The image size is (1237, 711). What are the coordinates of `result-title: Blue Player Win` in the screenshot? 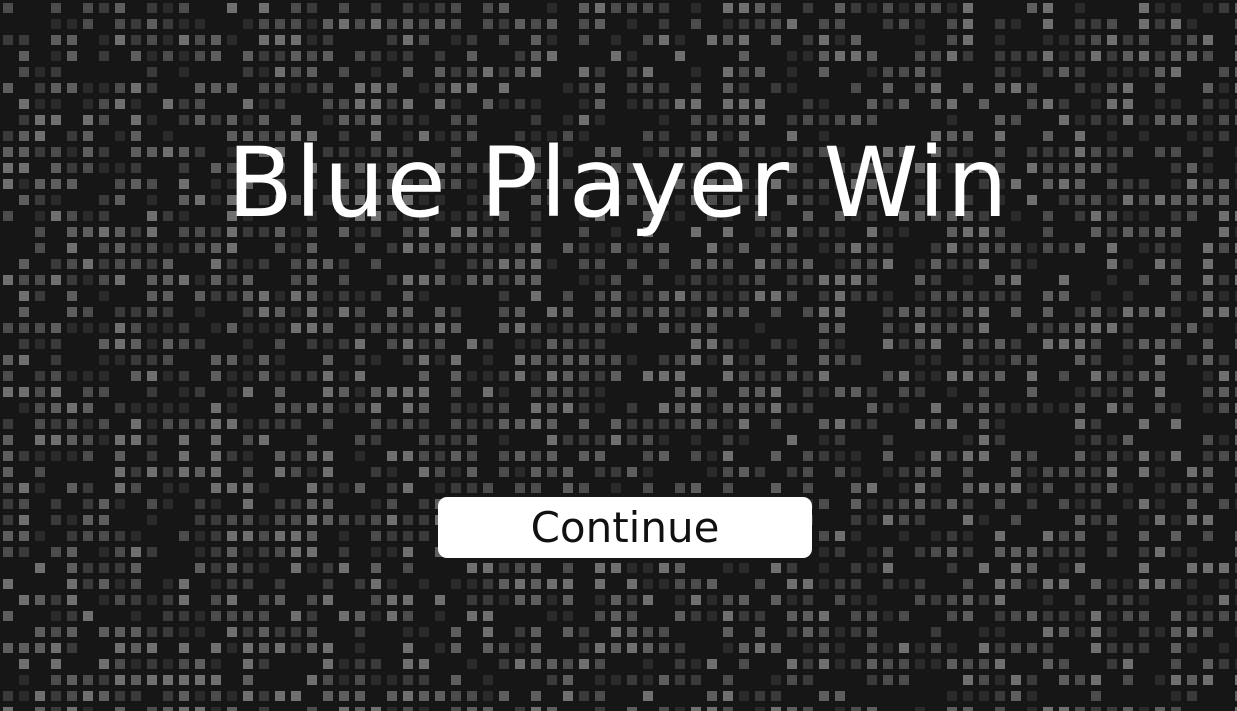 It's located at (618, 183).